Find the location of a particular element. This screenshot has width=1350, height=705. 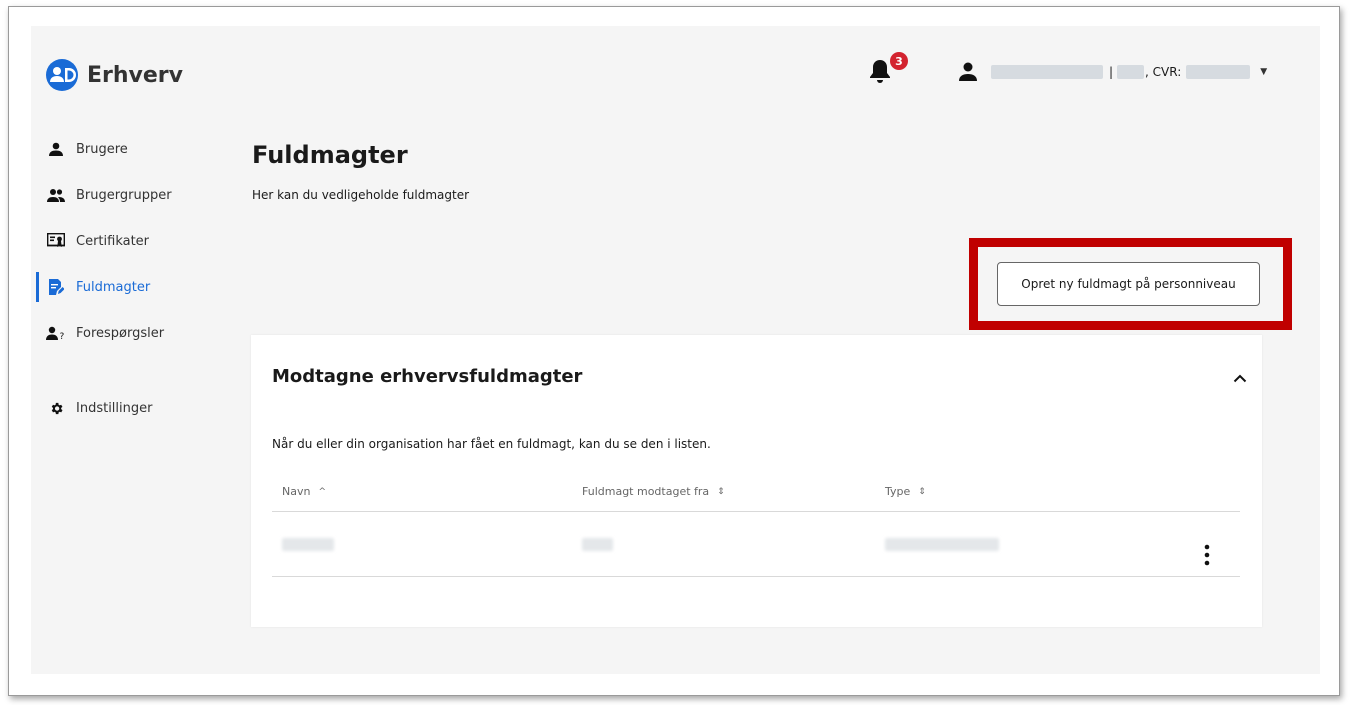

chevron-up-icon is located at coordinates (1240, 378).